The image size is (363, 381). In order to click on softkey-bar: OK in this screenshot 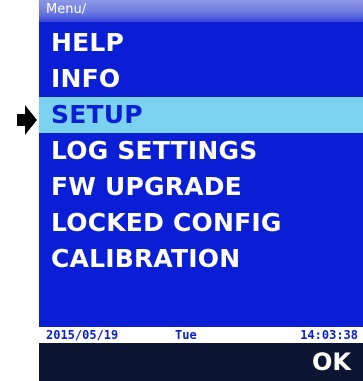, I will do `click(201, 362)`.